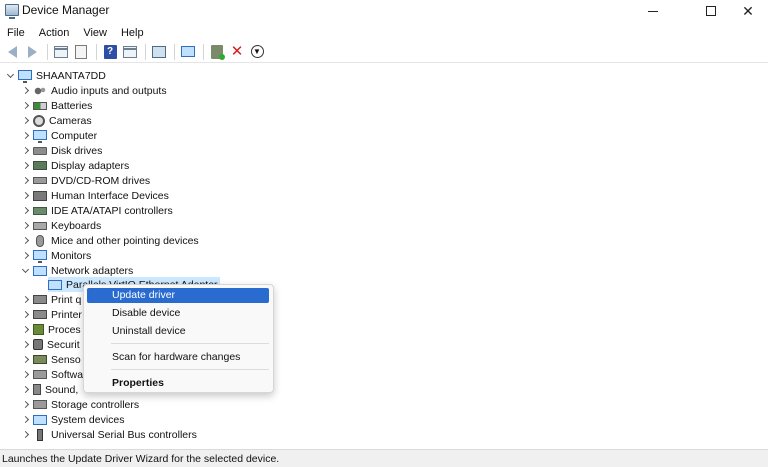 This screenshot has width=768, height=467. Describe the element at coordinates (384, 11) in the screenshot. I see `title-bar: Device Manager ✕` at that location.